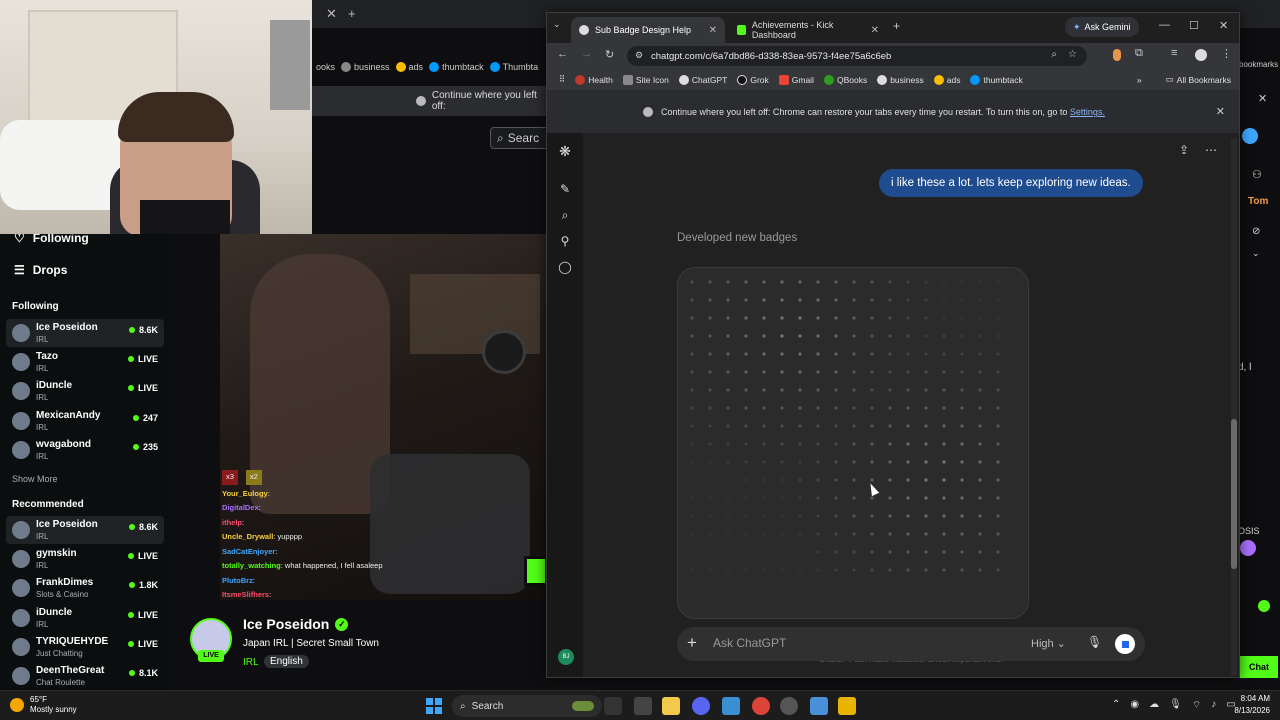 This screenshot has height=720, width=1280. Describe the element at coordinates (1054, 54) in the screenshot. I see `zoom-icon: ⌕` at that location.